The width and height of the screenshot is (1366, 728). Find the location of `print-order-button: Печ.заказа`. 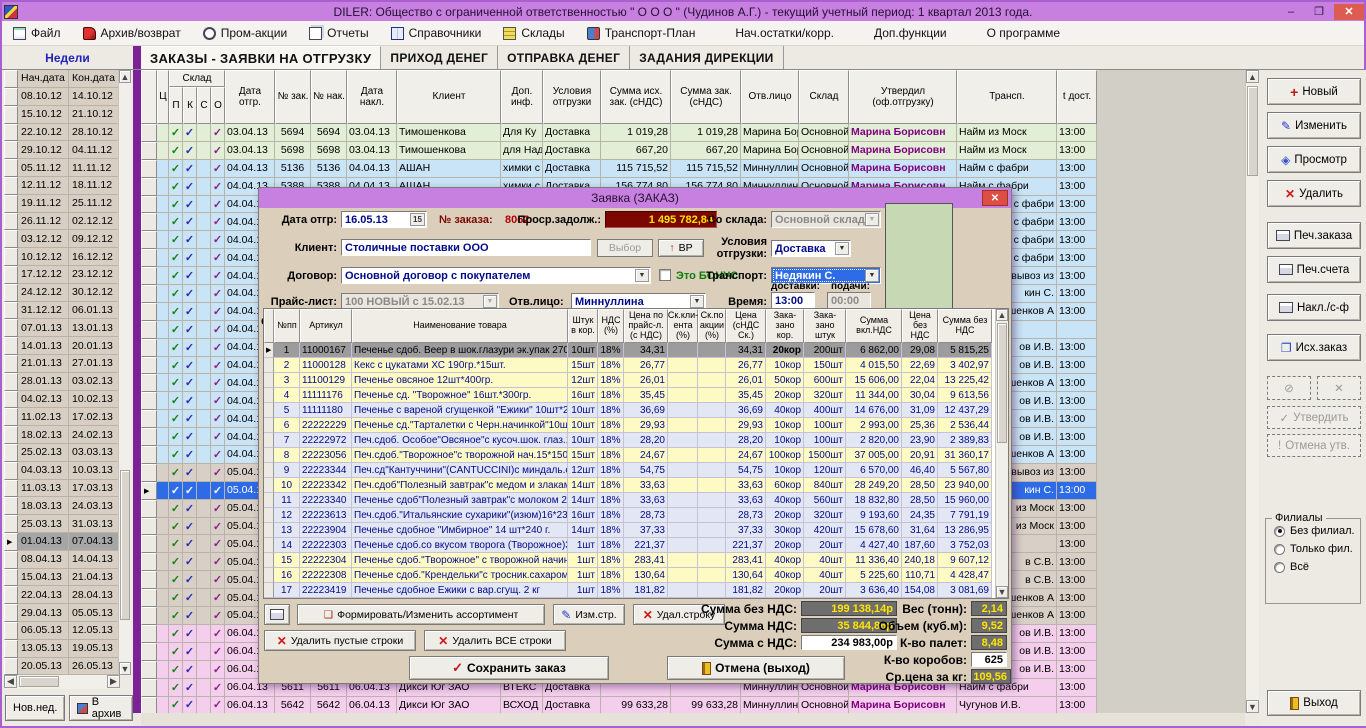

print-order-button: Печ.заказа is located at coordinates (1314, 235).